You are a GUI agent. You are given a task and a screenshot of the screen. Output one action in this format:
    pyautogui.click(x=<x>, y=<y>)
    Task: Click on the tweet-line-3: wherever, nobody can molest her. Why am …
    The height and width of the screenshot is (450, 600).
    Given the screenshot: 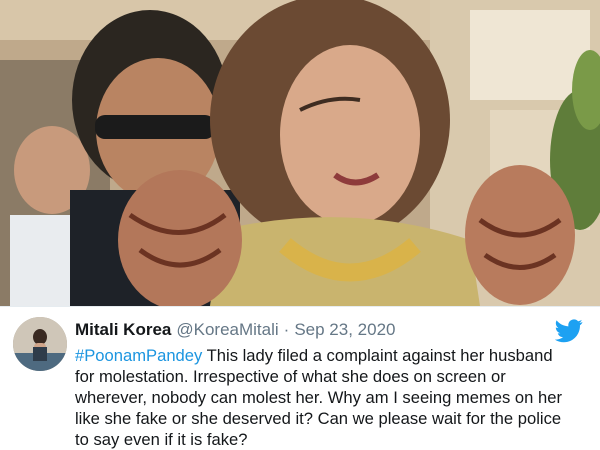 What is the action you would take?
    pyautogui.click(x=318, y=397)
    